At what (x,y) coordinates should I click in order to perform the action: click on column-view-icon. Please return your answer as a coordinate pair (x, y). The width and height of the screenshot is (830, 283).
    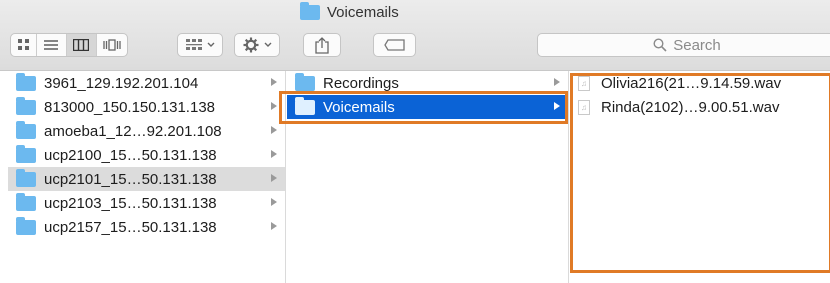
    Looking at the image, I should click on (81, 45).